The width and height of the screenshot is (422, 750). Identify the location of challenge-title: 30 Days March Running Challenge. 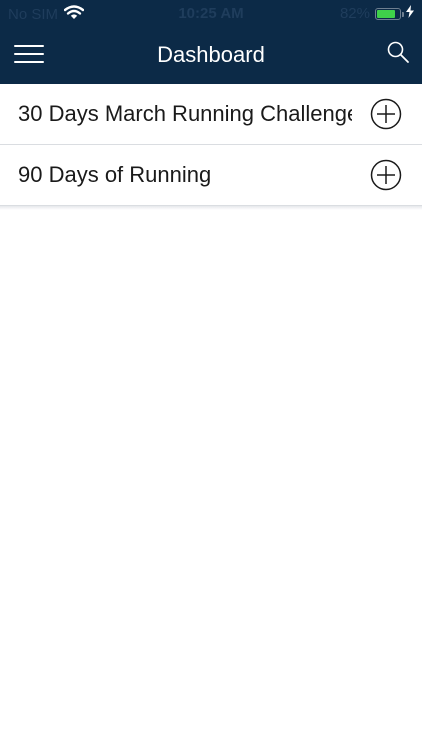
(185, 113).